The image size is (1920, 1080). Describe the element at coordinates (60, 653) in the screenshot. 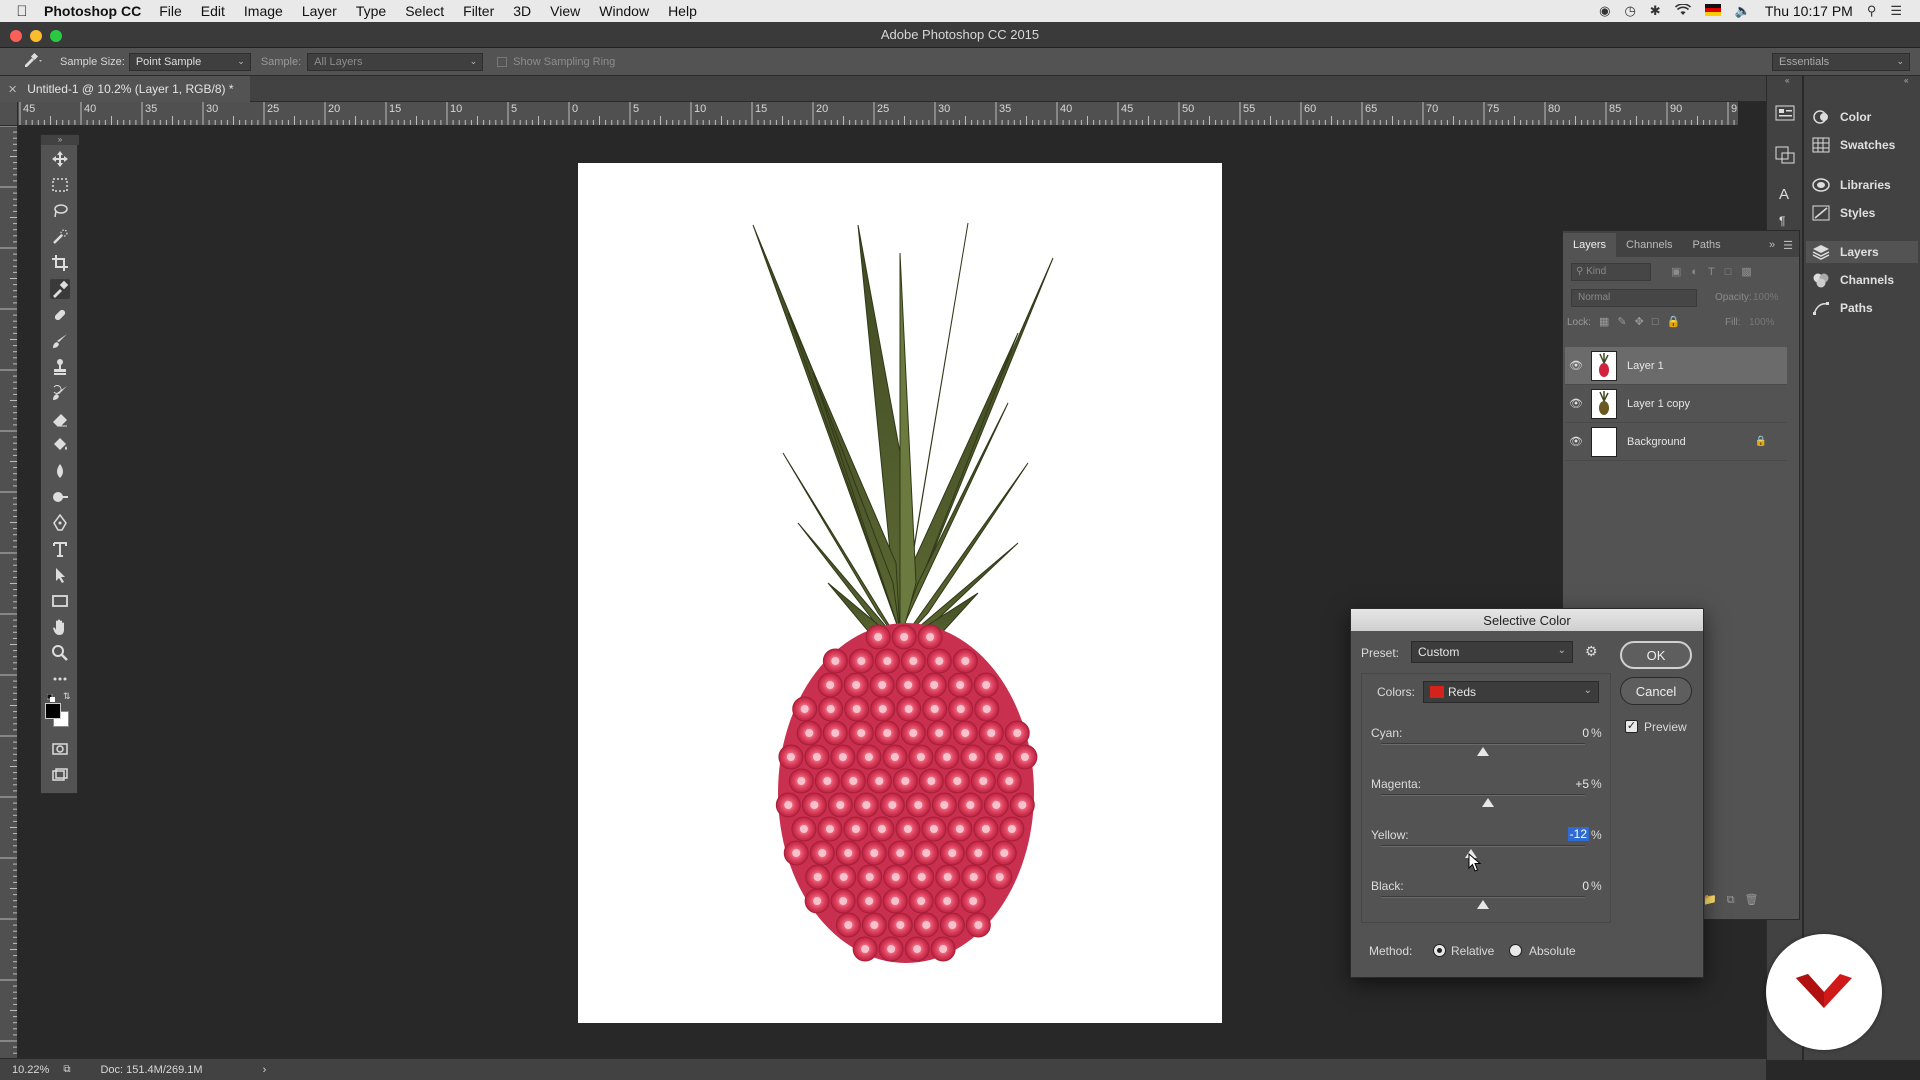

I see `zoom-tool-icon` at that location.